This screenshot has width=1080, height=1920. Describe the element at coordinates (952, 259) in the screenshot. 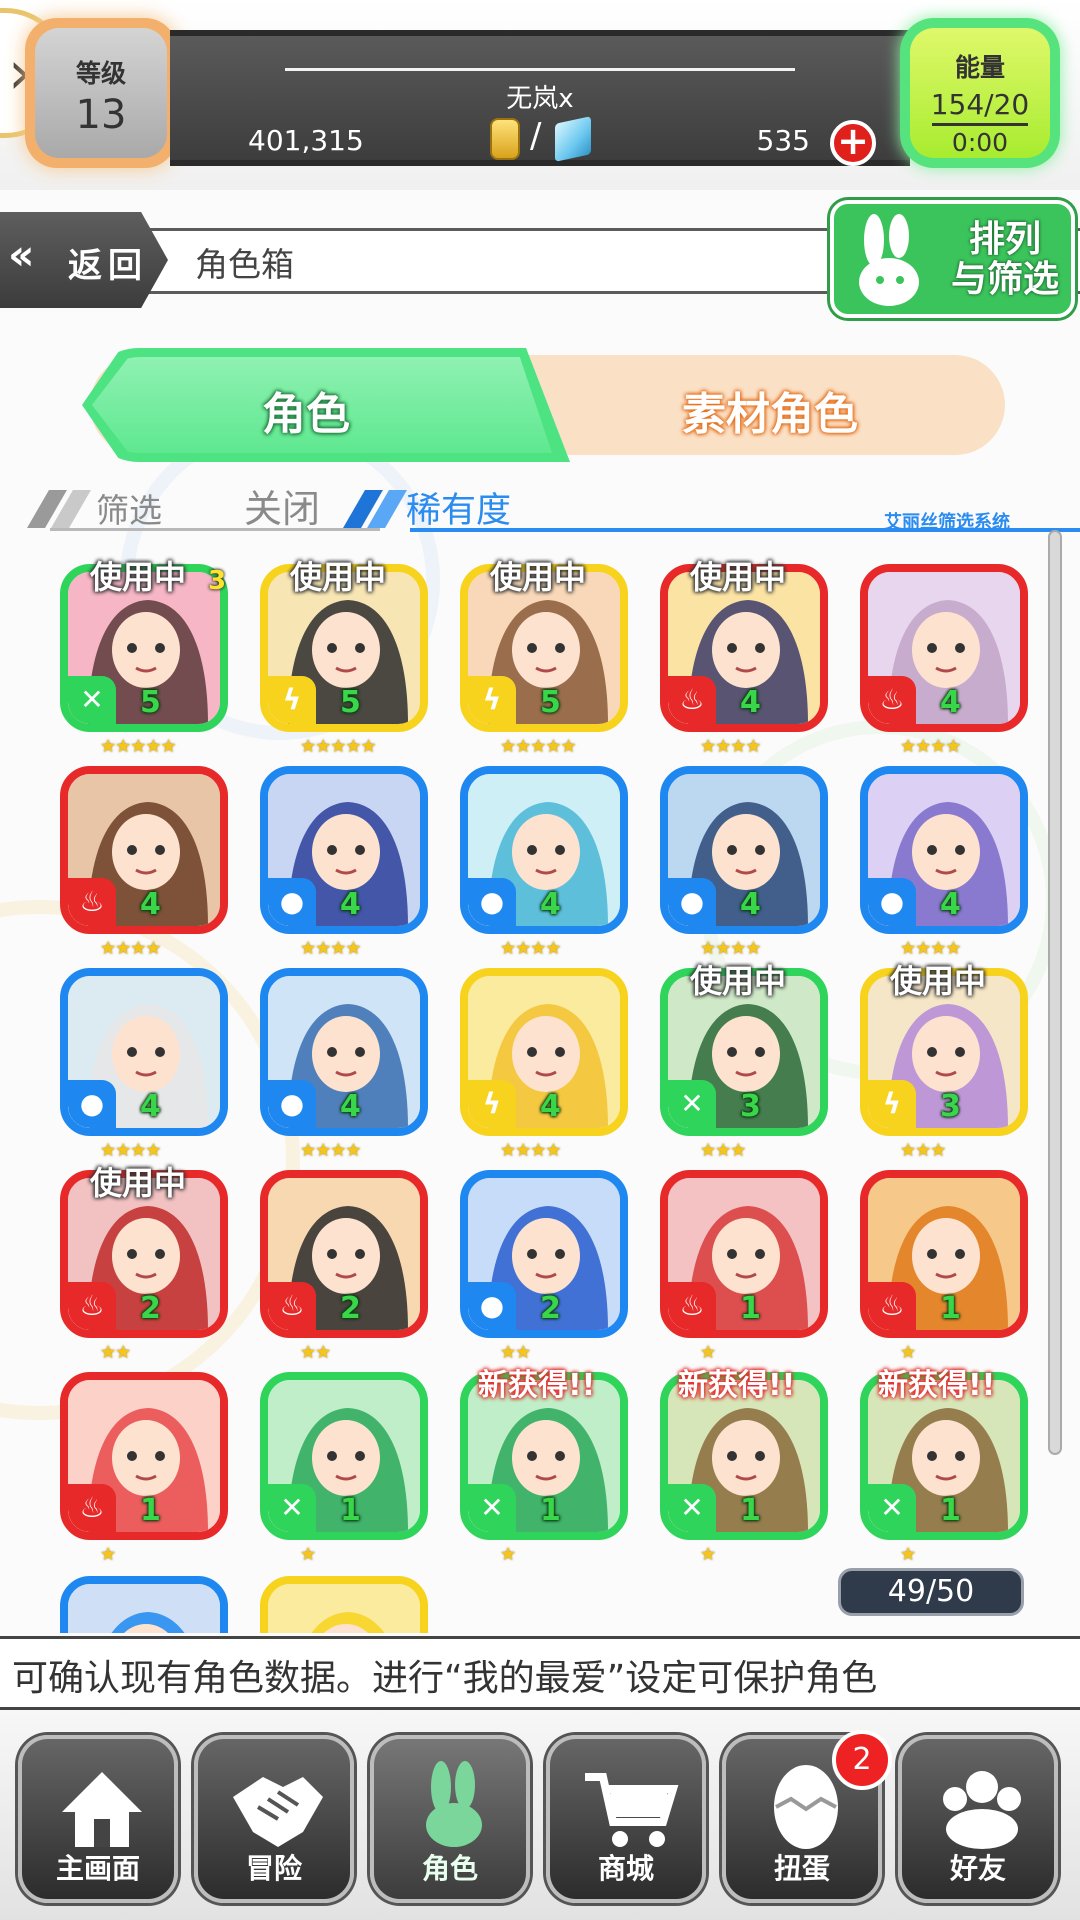

I see `sort-filter-button: 排列 与筛选` at that location.